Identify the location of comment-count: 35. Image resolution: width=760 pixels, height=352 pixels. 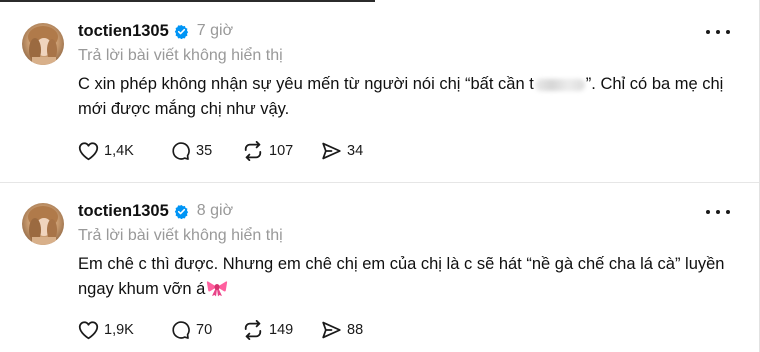
(204, 151).